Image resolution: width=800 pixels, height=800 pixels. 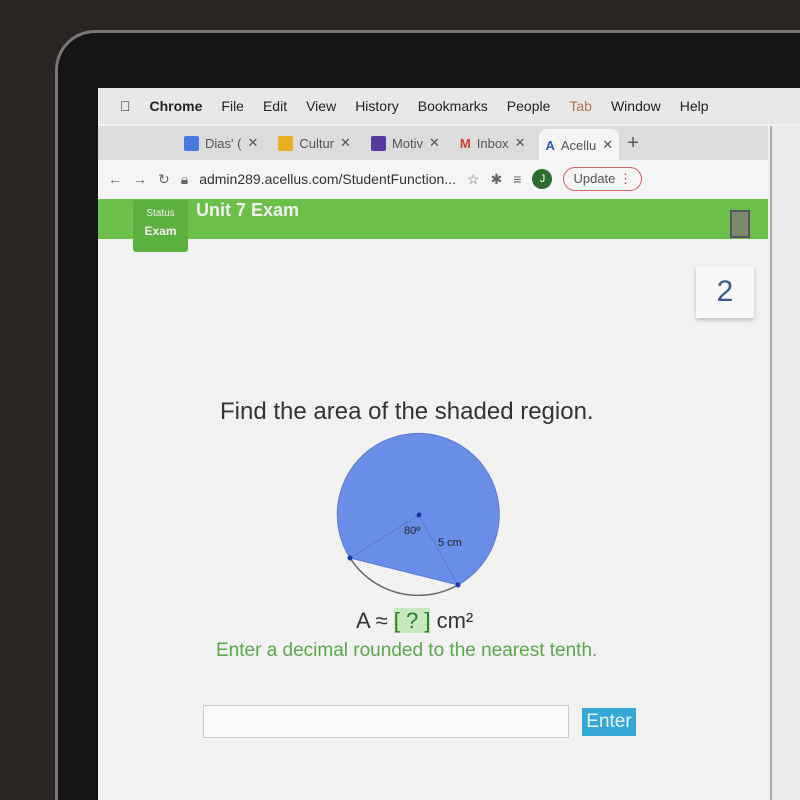 What do you see at coordinates (450, 543) in the screenshot?
I see `radius-label: 5 cm` at bounding box center [450, 543].